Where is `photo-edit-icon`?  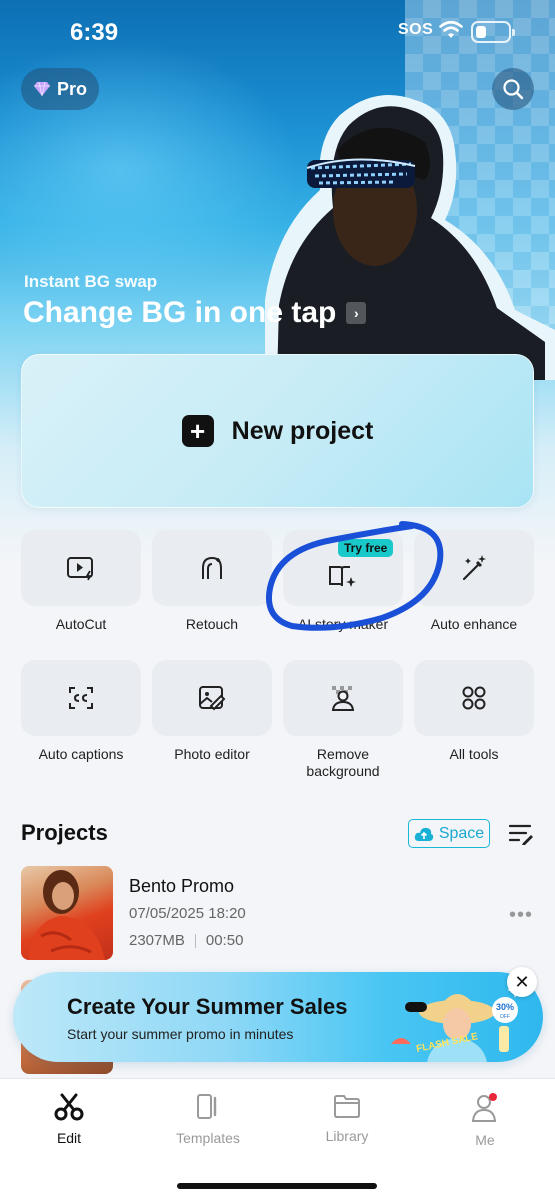 photo-edit-icon is located at coordinates (212, 698).